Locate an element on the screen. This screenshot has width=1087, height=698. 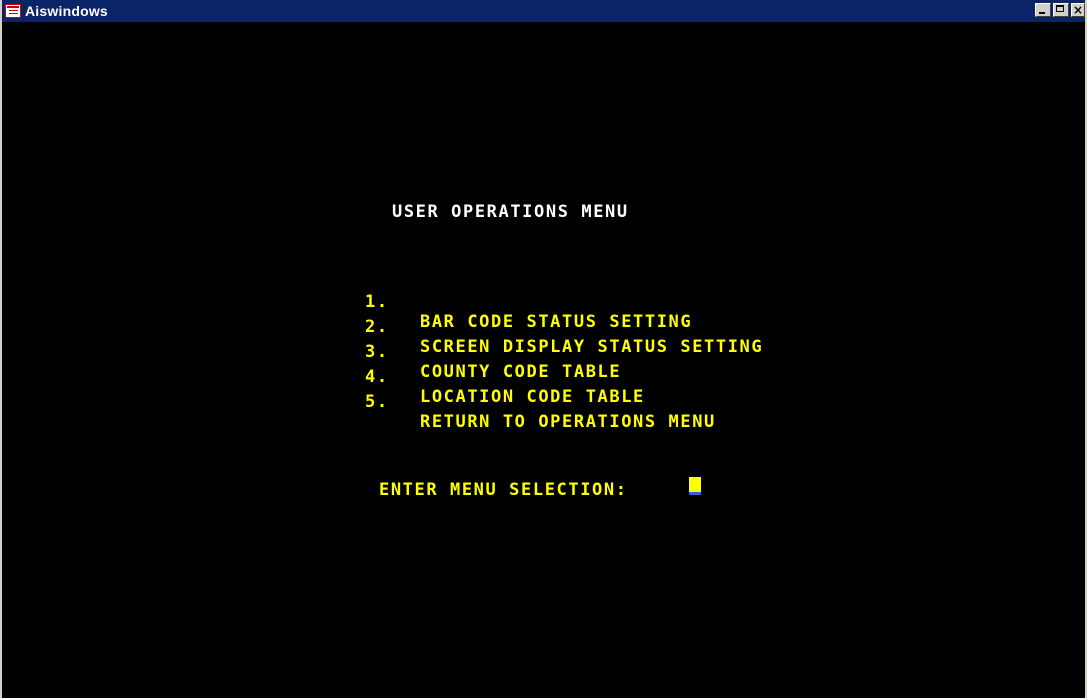
menu-item-5: 5. RETURN TO OPERATIONS MENU is located at coordinates (543, 412).